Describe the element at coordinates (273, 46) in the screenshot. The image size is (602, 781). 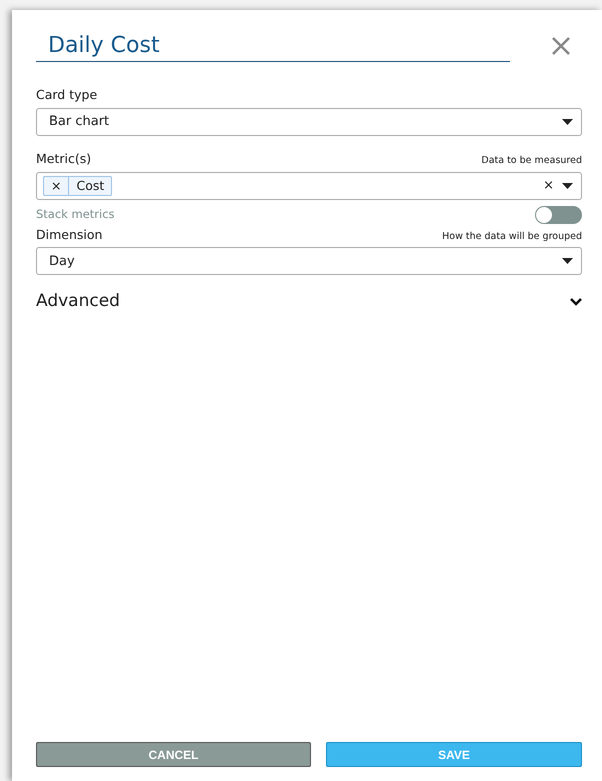
I see `title-field: Daily Cost` at that location.